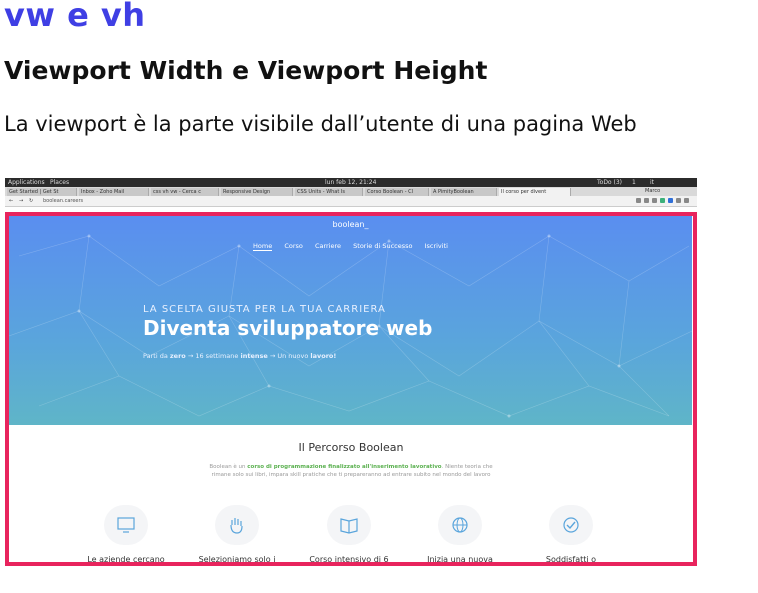  What do you see at coordinates (26, 182) in the screenshot?
I see `applications-menu: Applications` at bounding box center [26, 182].